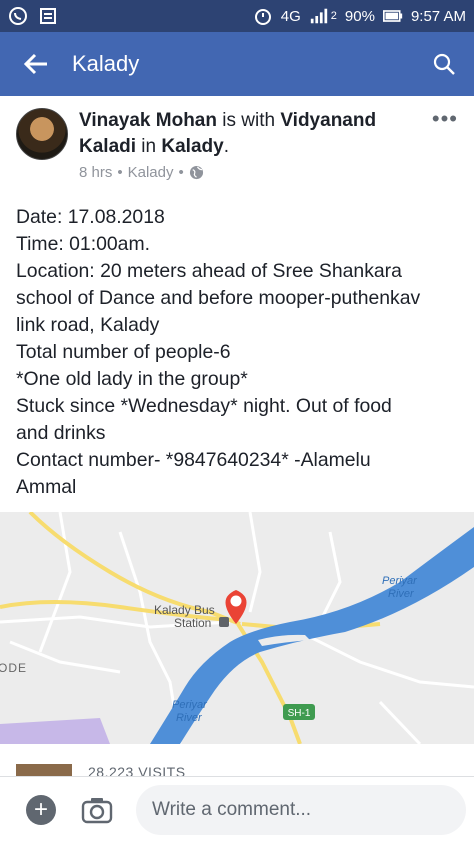 This screenshot has width=474, height=842. I want to click on back-button, so click(36, 64).